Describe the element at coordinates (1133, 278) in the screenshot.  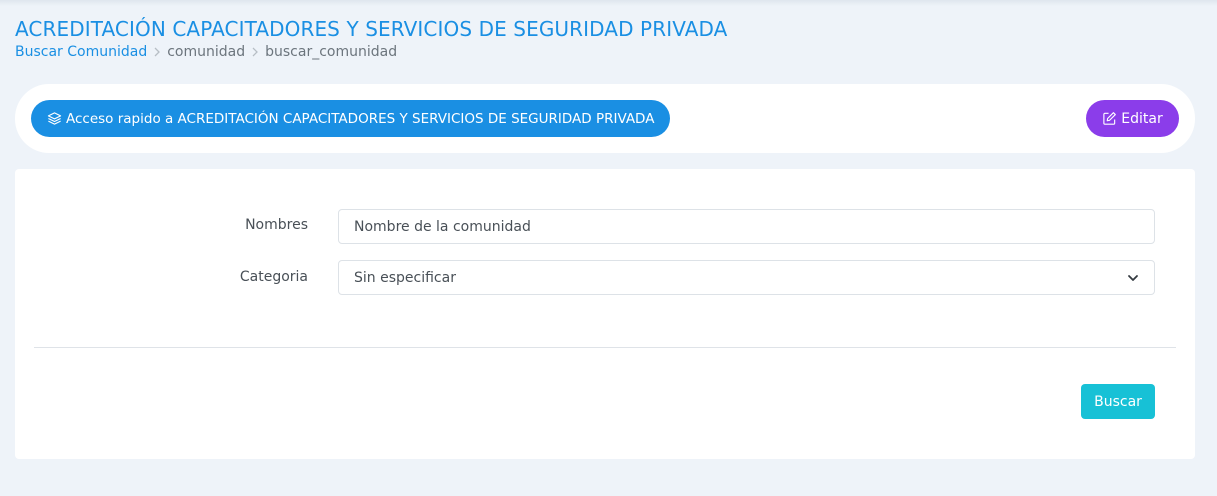
I see `chevron-down-icon` at that location.